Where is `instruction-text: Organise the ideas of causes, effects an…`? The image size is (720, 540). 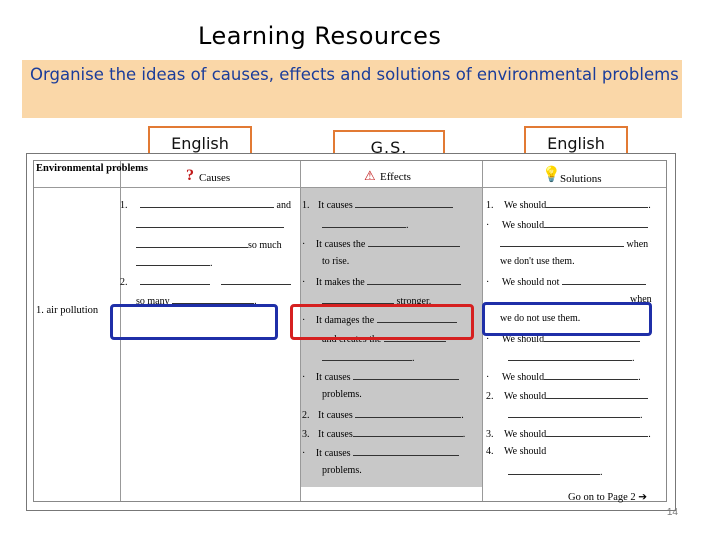
instruction-text: Organise the ideas of causes, effects an… is located at coordinates (354, 74).